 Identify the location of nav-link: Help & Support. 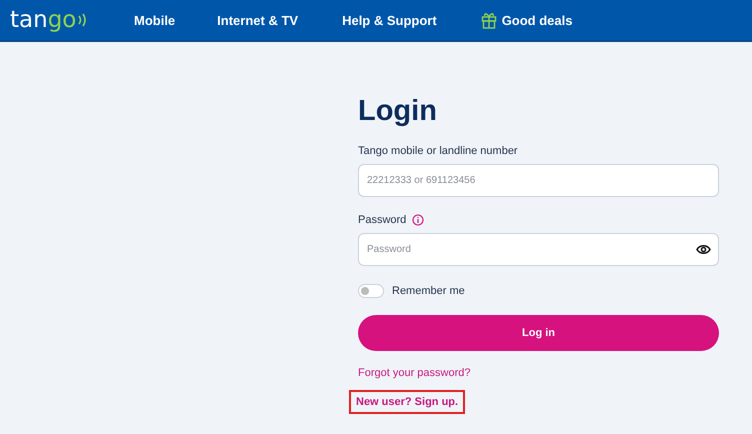
(389, 20).